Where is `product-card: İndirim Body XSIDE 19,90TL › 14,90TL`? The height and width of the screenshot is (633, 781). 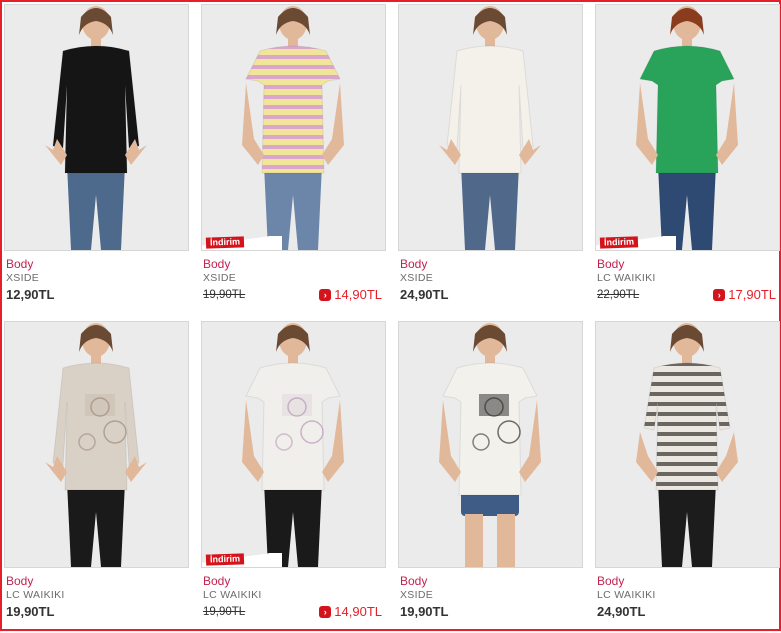 product-card: İndirim Body XSIDE 19,90TL › 14,90TL is located at coordinates (293, 160).